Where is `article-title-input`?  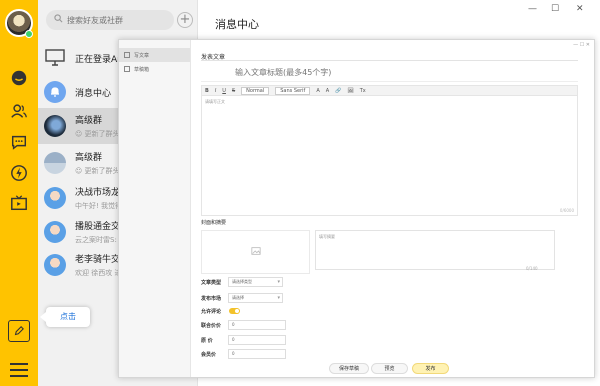 article-title-input is located at coordinates (389, 73).